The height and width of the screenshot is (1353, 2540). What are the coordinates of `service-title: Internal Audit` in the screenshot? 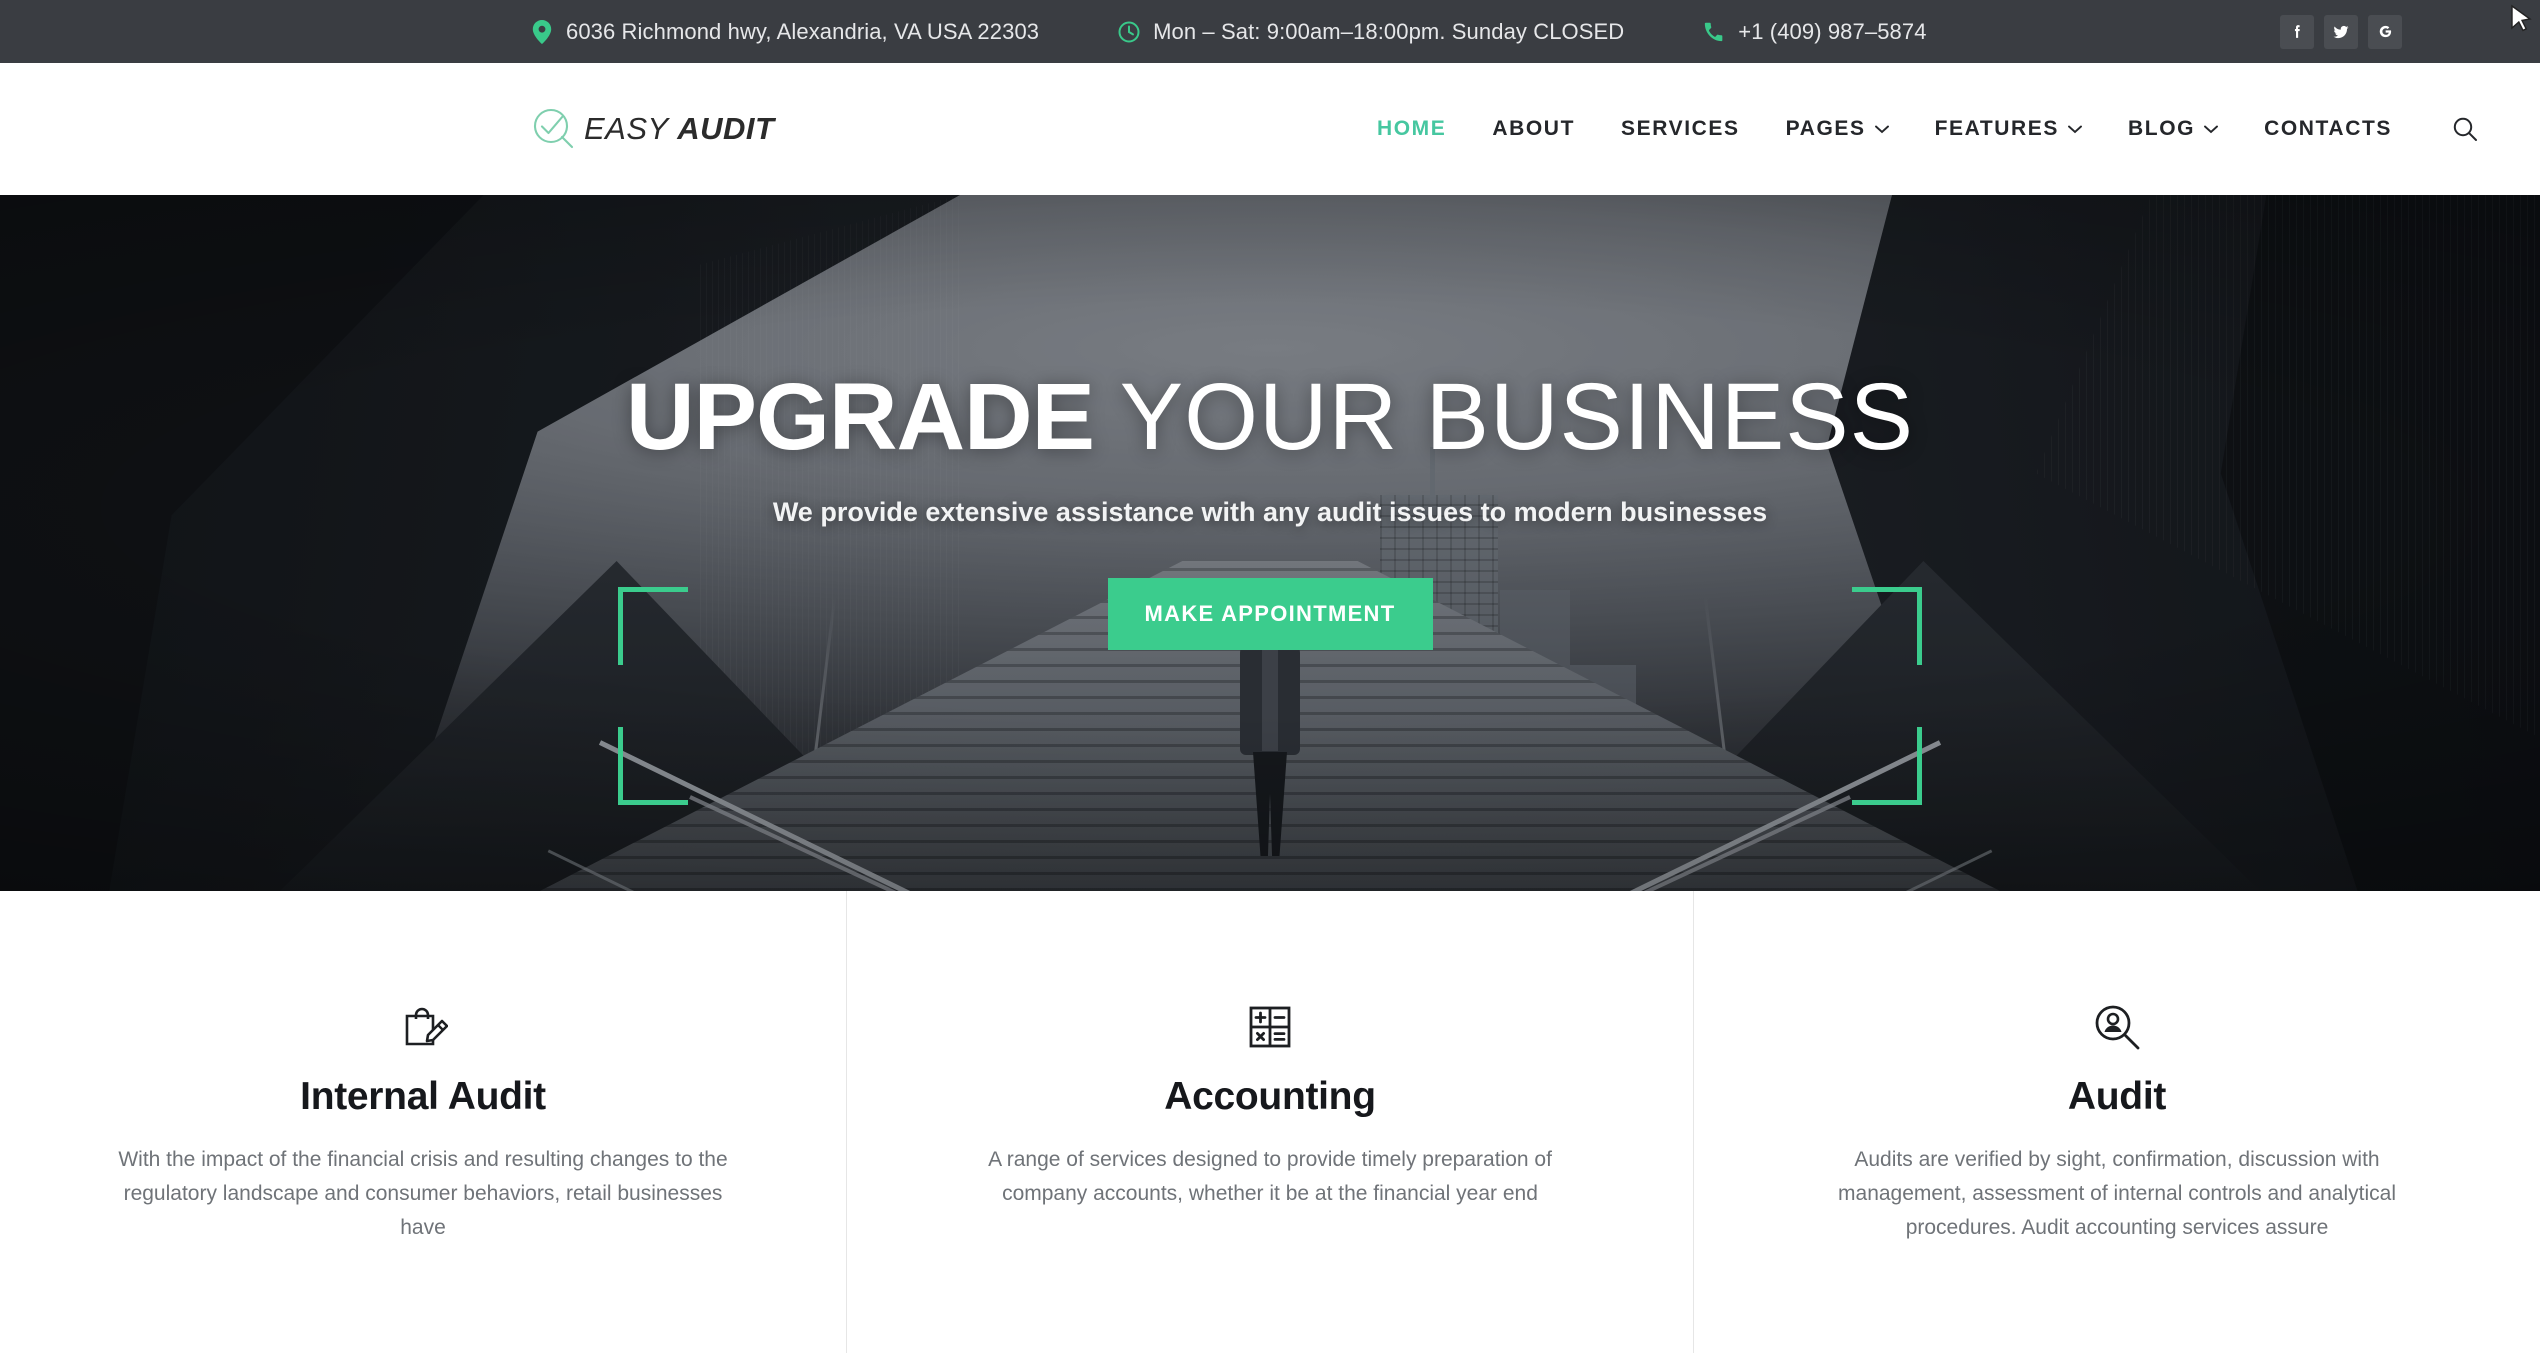 It's located at (423, 1096).